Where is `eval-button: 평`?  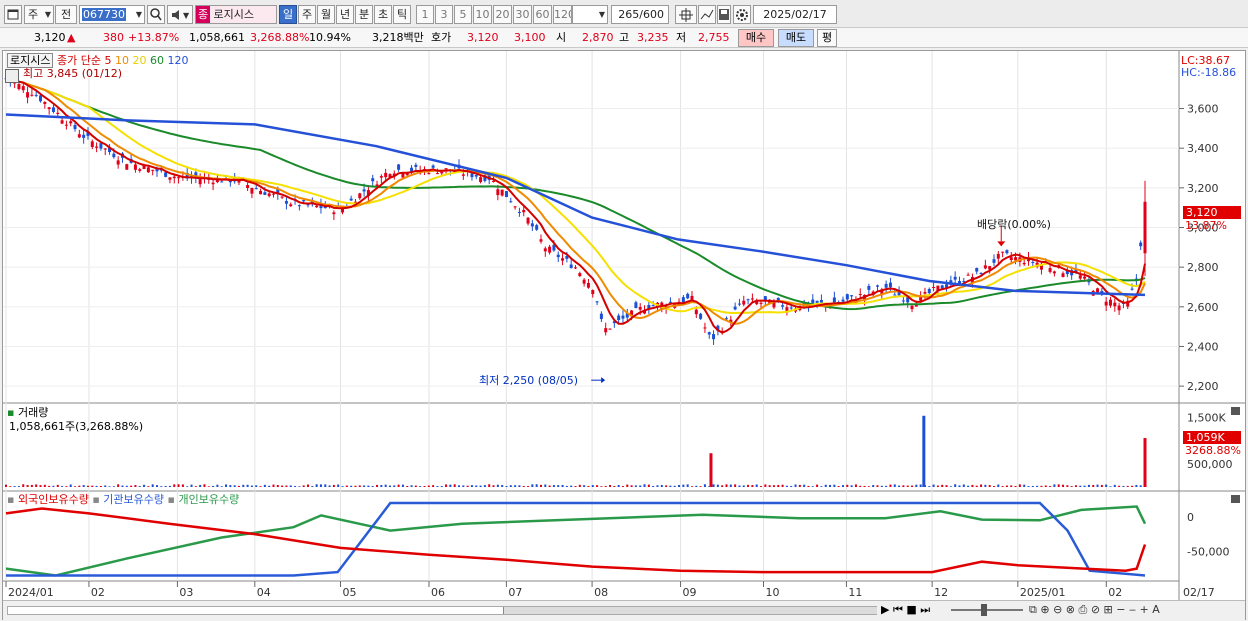
eval-button: 평 is located at coordinates (827, 38).